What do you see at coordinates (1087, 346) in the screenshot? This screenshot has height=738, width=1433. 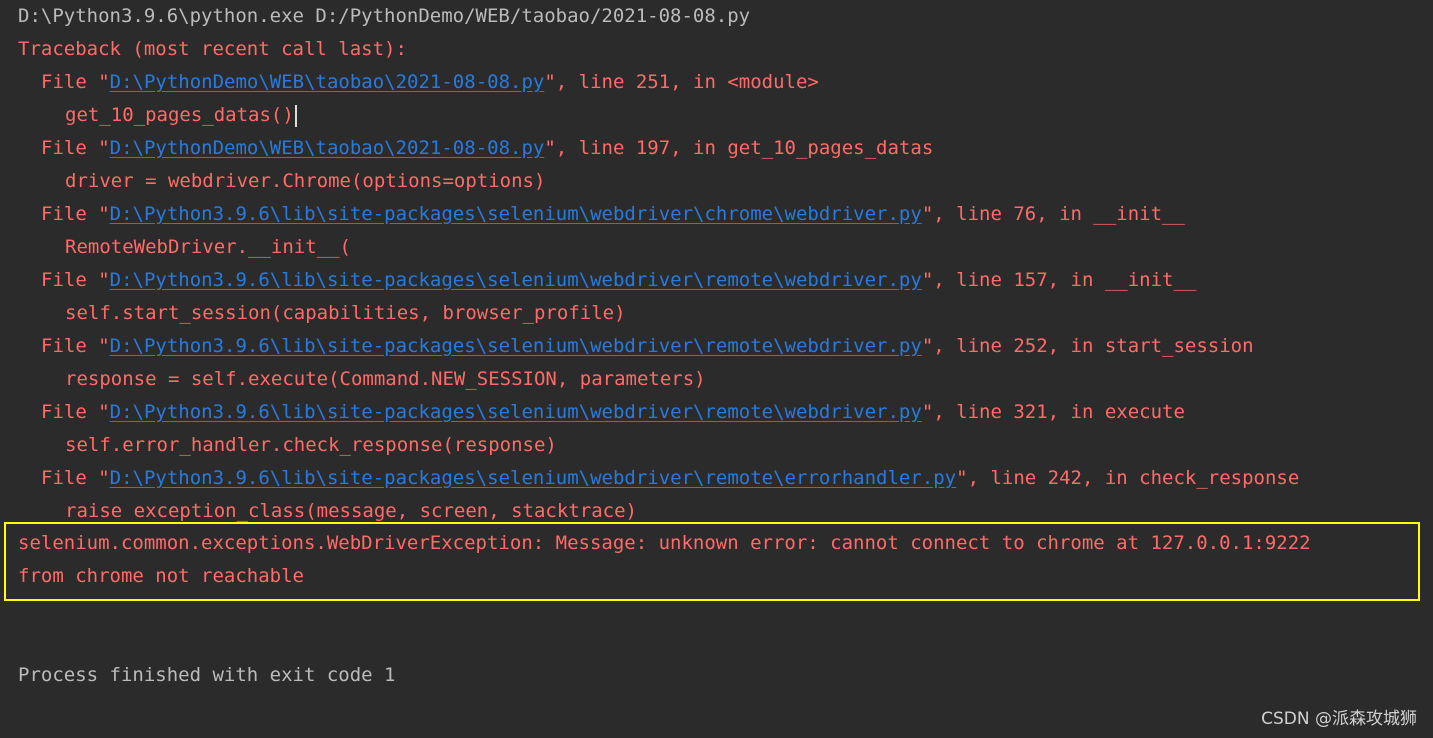 I see `frame-location: ", line 252, in start_session` at bounding box center [1087, 346].